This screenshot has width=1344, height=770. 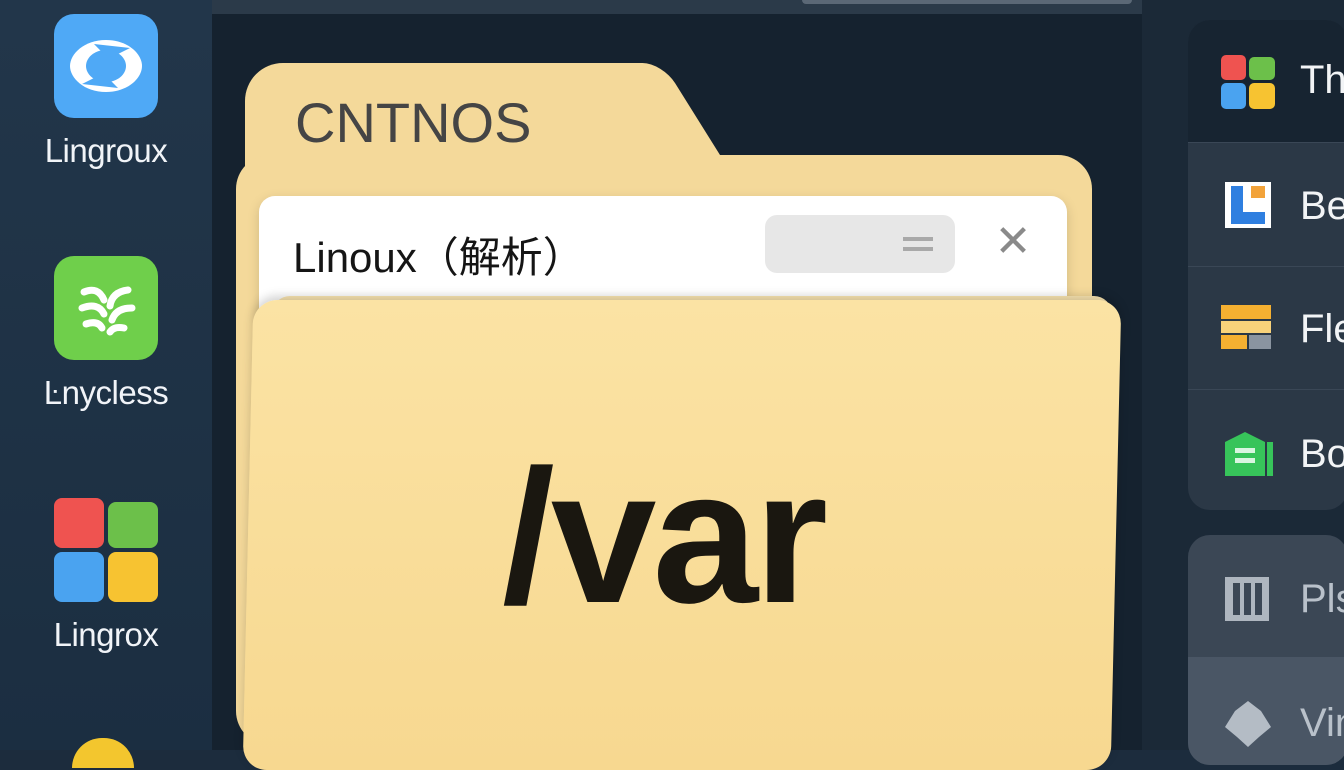 I want to click on partial-app-icon, so click(x=103, y=753).